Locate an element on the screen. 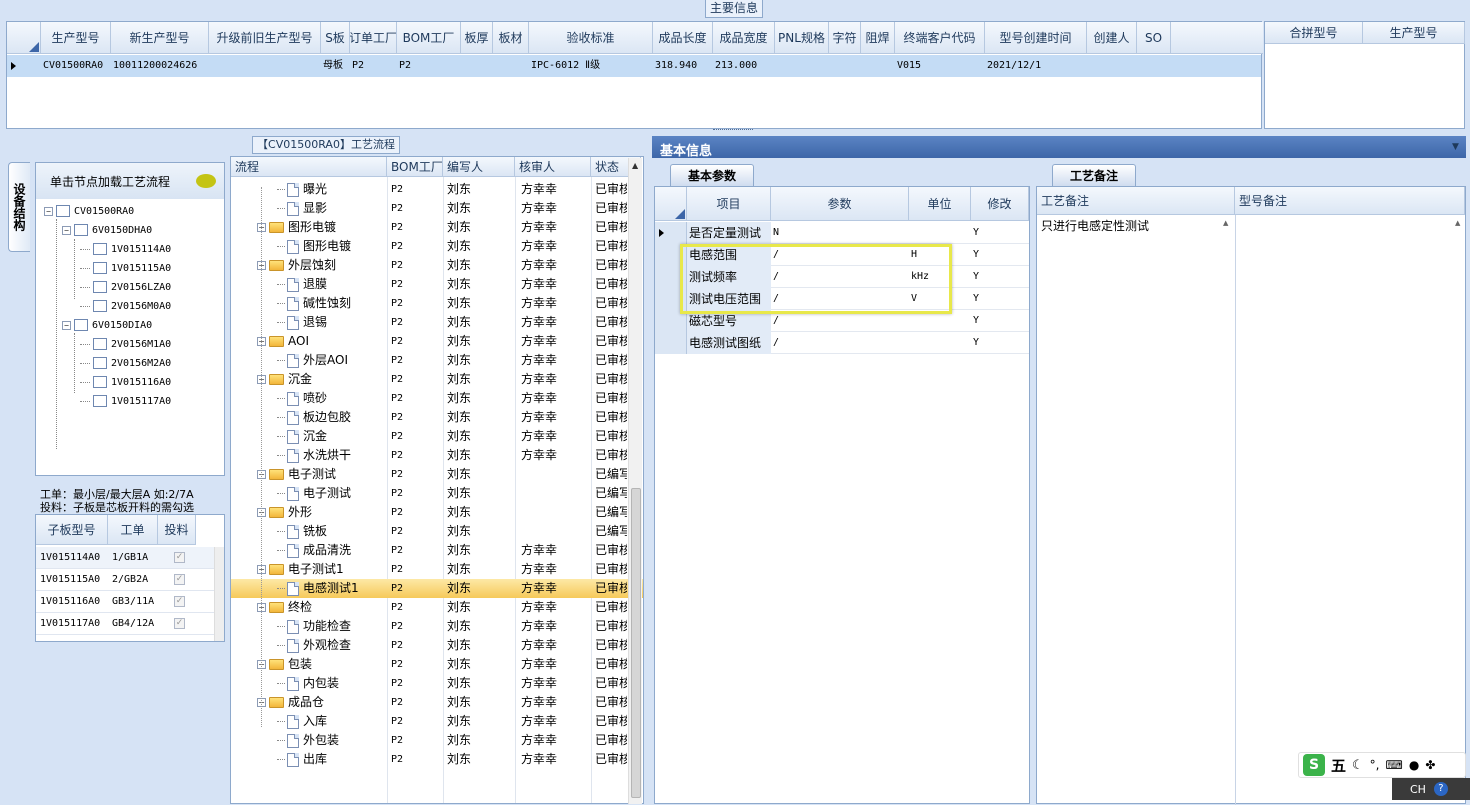 This screenshot has width=1470, height=805. tree-node: 1V015114A0 is located at coordinates (125, 250).